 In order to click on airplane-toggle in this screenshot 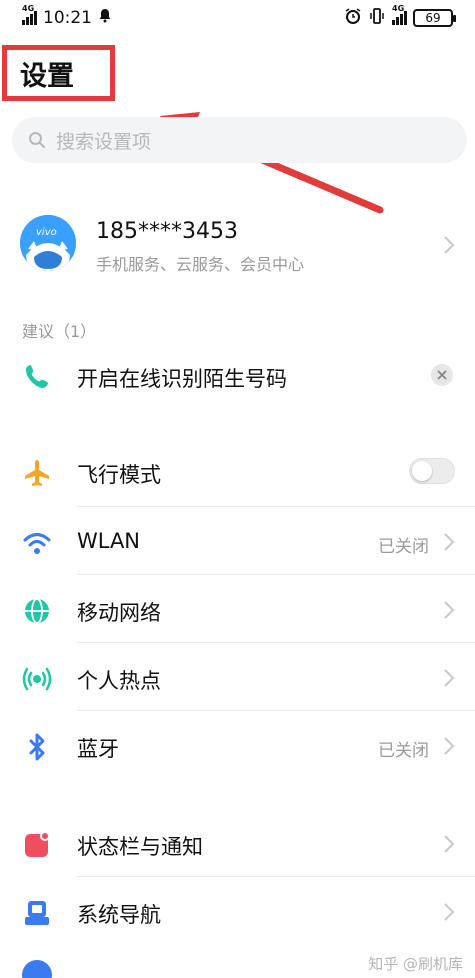, I will do `click(432, 471)`.